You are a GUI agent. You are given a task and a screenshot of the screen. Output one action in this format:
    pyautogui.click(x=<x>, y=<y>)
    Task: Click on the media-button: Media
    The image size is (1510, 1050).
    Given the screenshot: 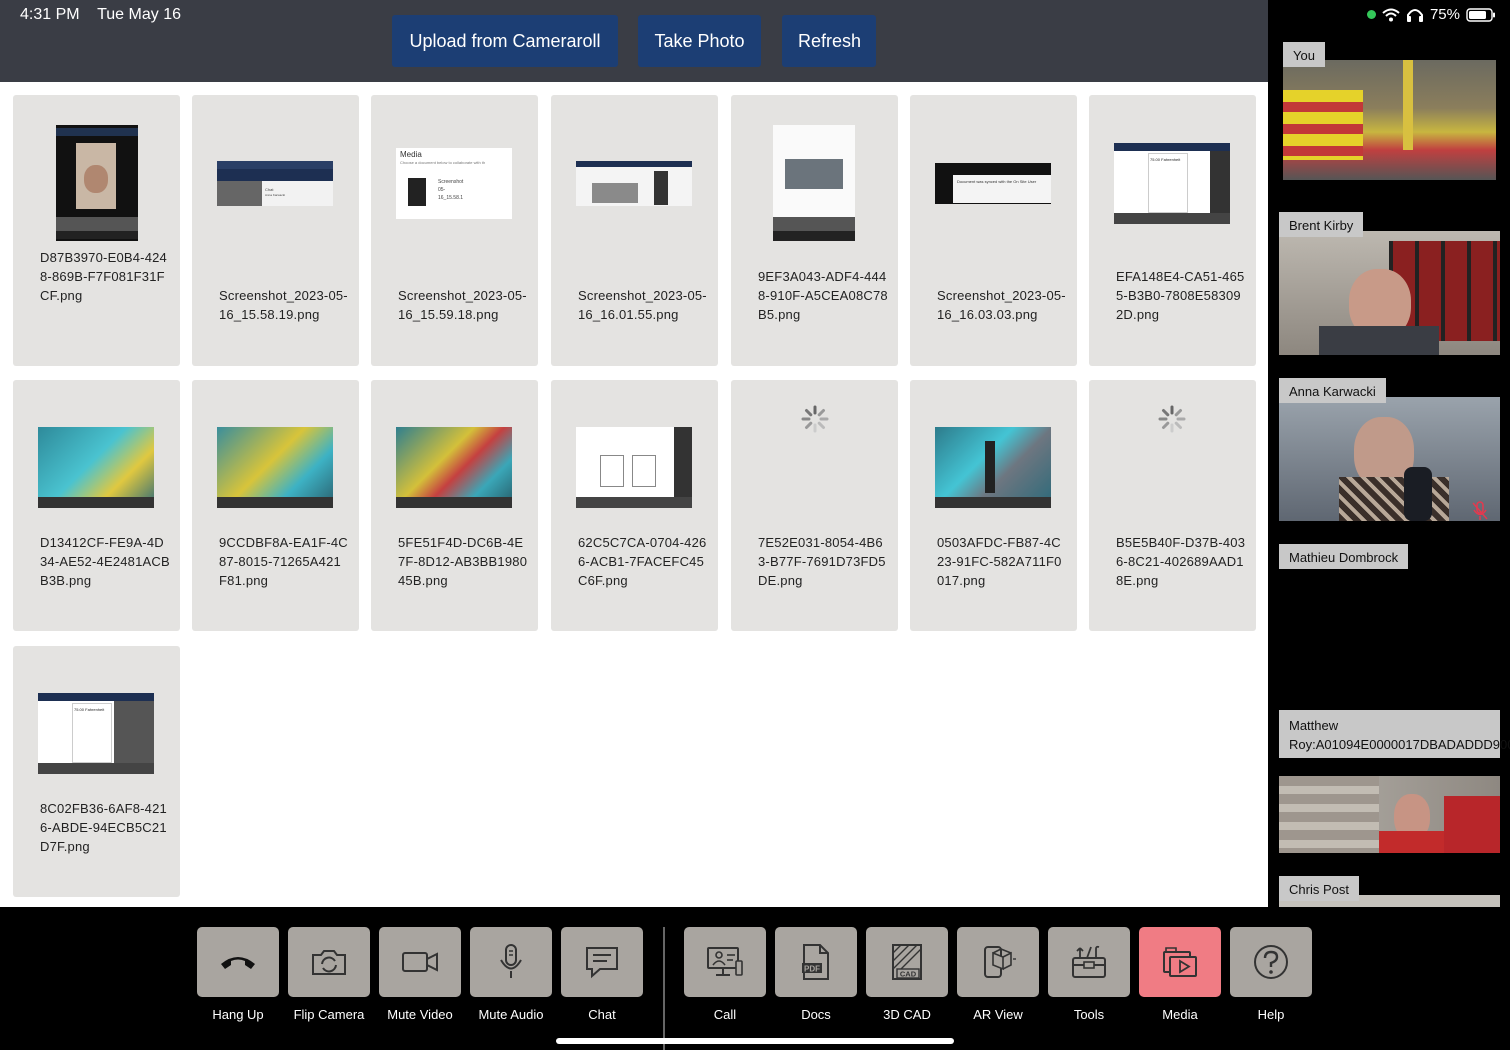 What is the action you would take?
    pyautogui.click(x=1180, y=974)
    